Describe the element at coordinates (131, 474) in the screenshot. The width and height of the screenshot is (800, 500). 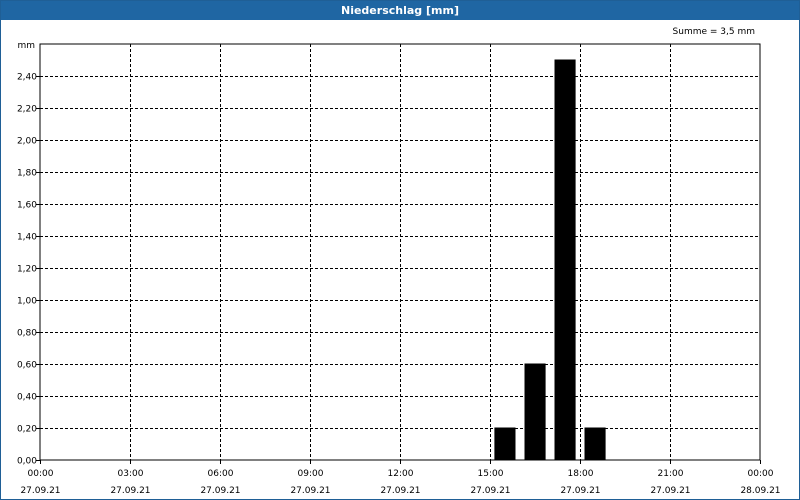
I see `x-tick-time-label: 03:00` at that location.